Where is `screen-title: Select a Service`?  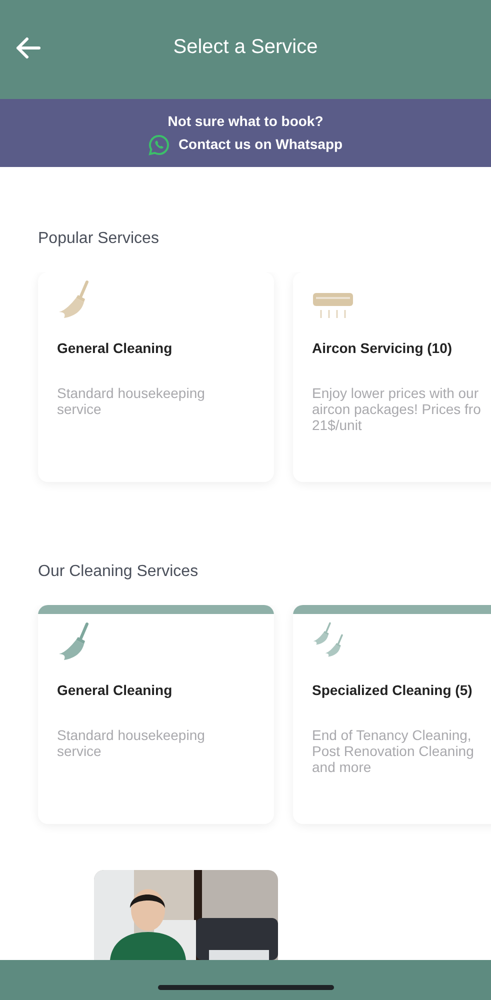
screen-title: Select a Service is located at coordinates (245, 47).